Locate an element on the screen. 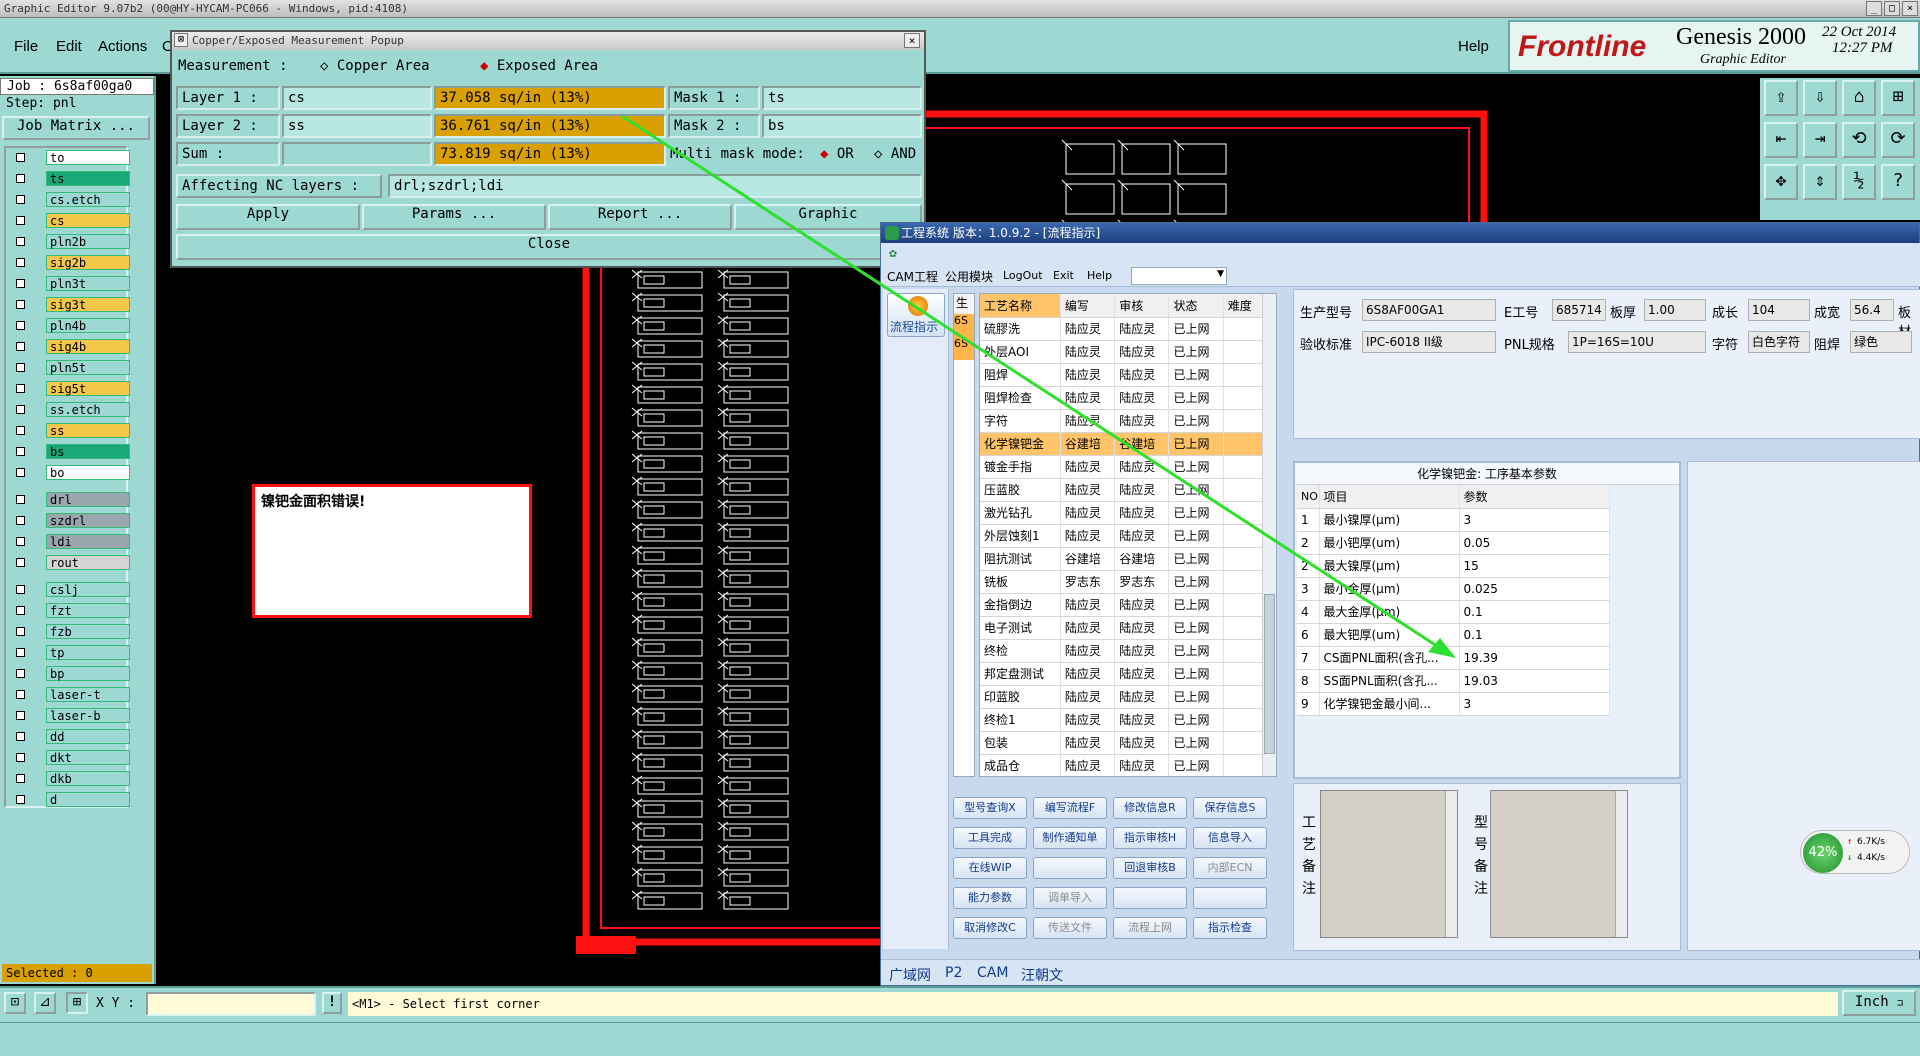 Image resolution: width=1920 pixels, height=1056 pixels. menu-cam: CAM工程 is located at coordinates (912, 276).